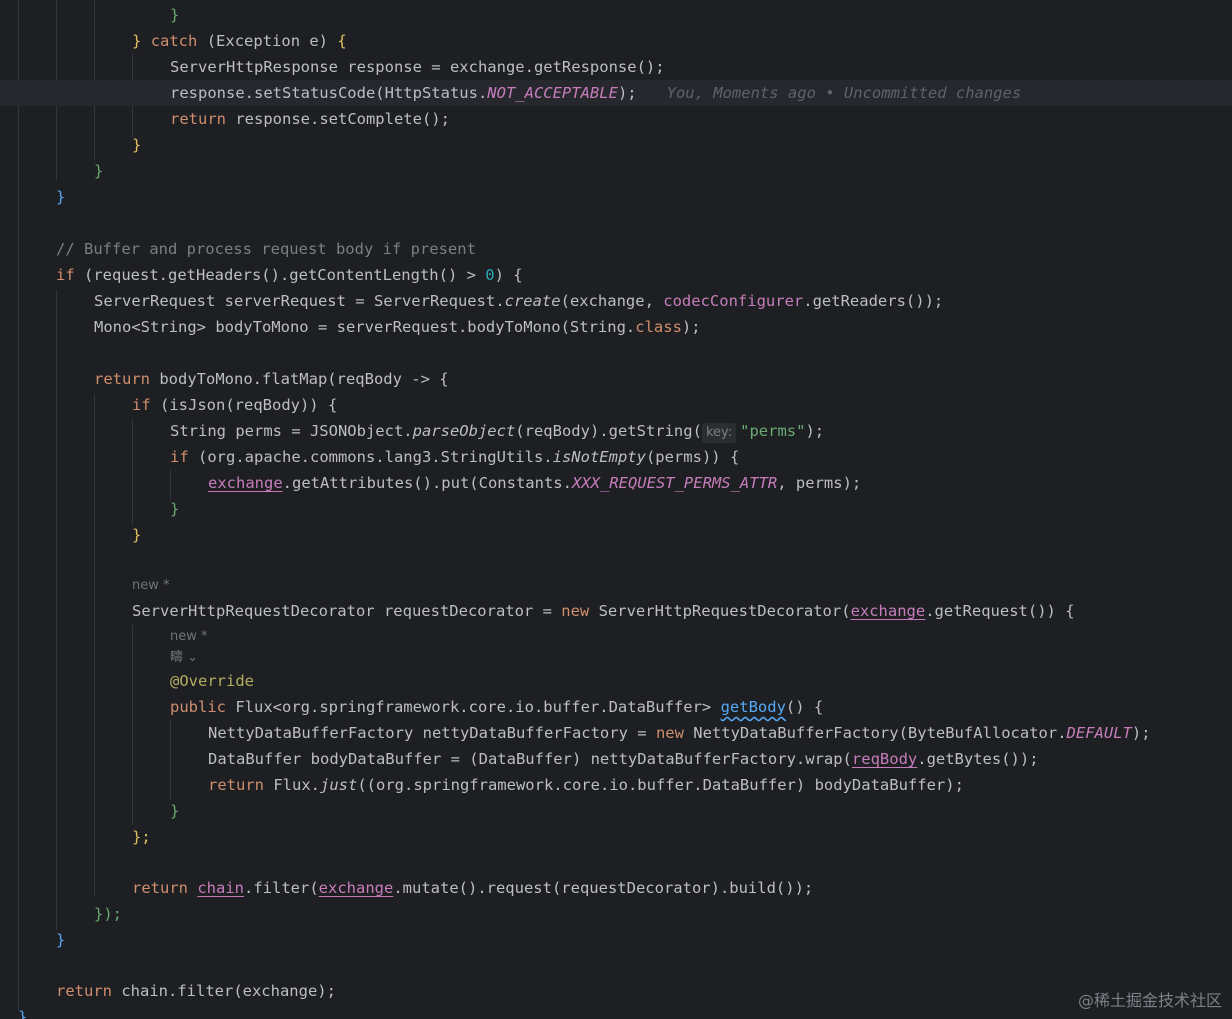  What do you see at coordinates (1099, 733) in the screenshot?
I see `constant-reference: DEFAULT` at bounding box center [1099, 733].